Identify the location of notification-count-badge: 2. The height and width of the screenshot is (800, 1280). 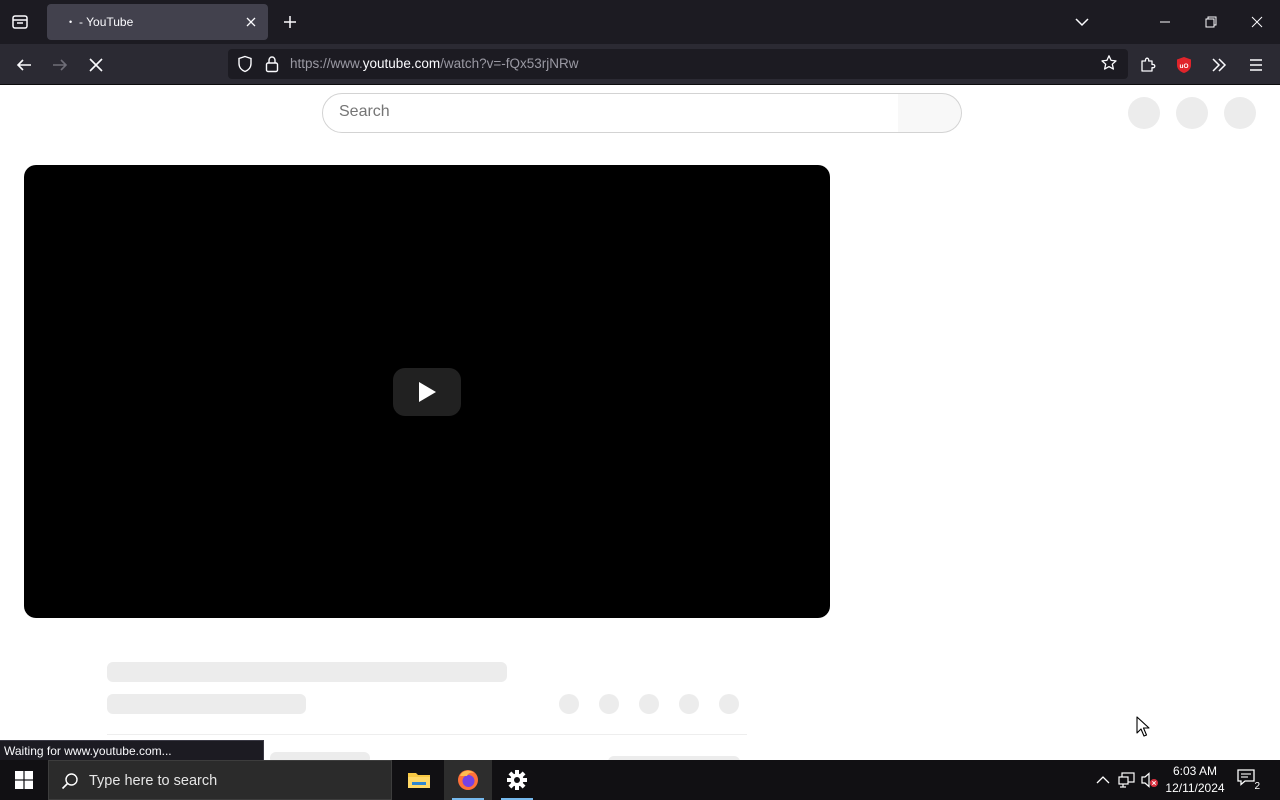
(1257, 786).